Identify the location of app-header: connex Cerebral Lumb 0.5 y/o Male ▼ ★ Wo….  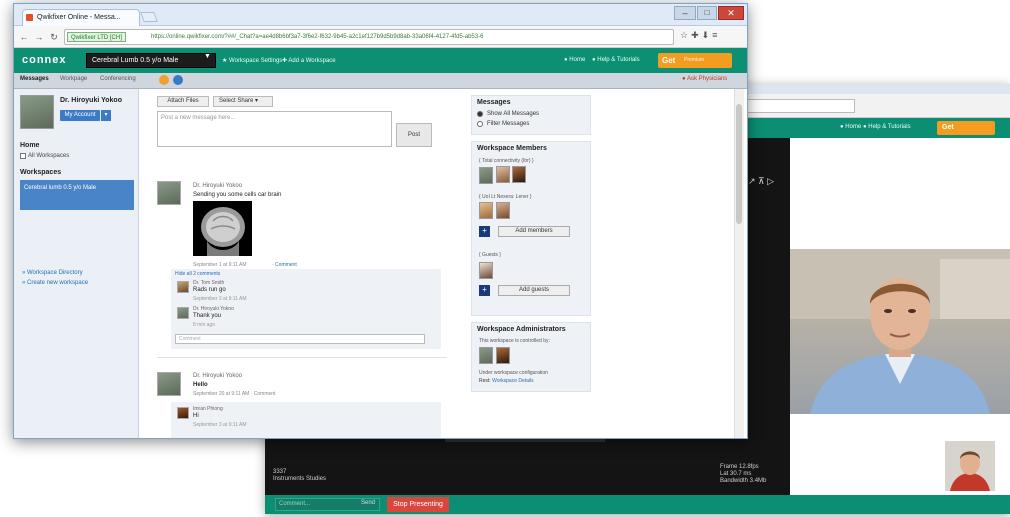
(380, 60).